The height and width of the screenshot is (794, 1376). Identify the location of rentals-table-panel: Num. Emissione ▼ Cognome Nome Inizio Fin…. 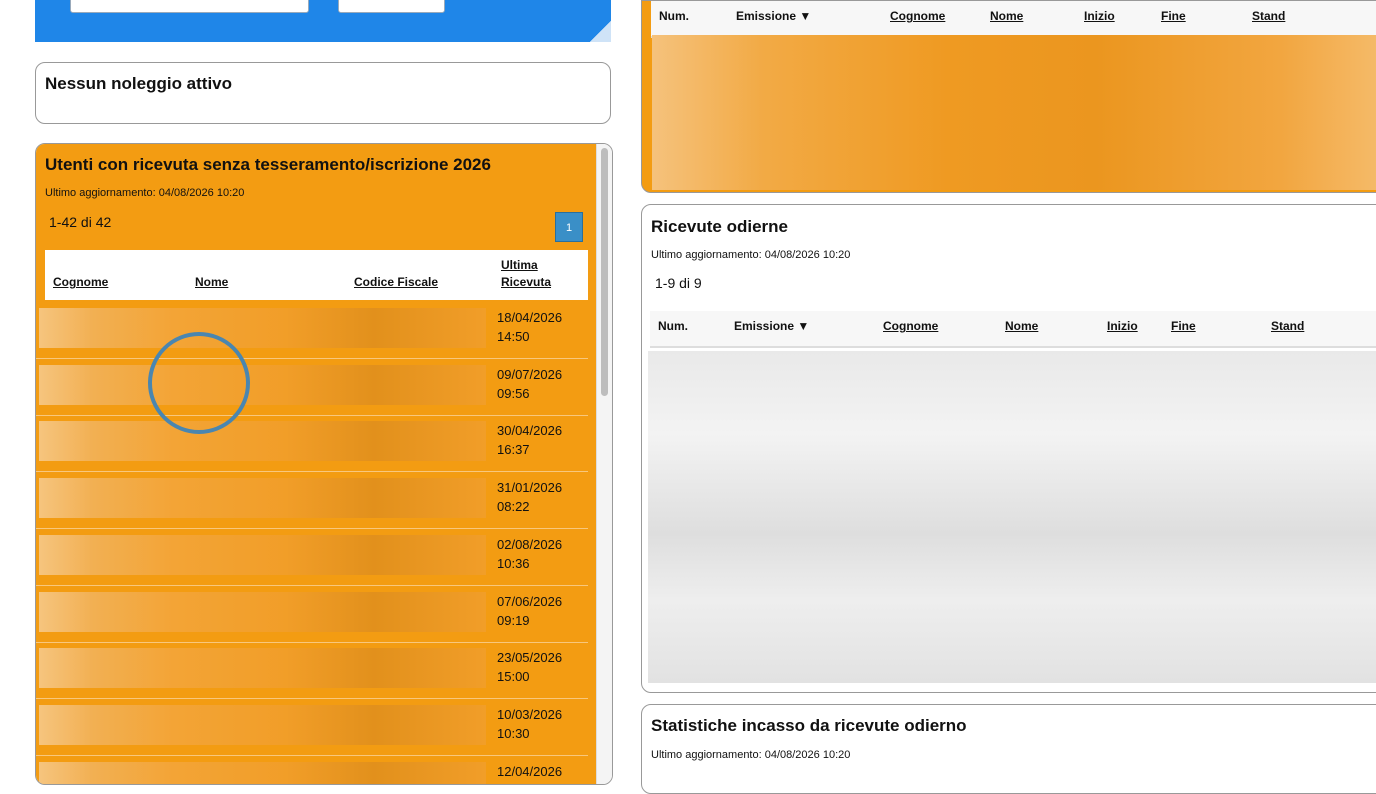
(1008, 96).